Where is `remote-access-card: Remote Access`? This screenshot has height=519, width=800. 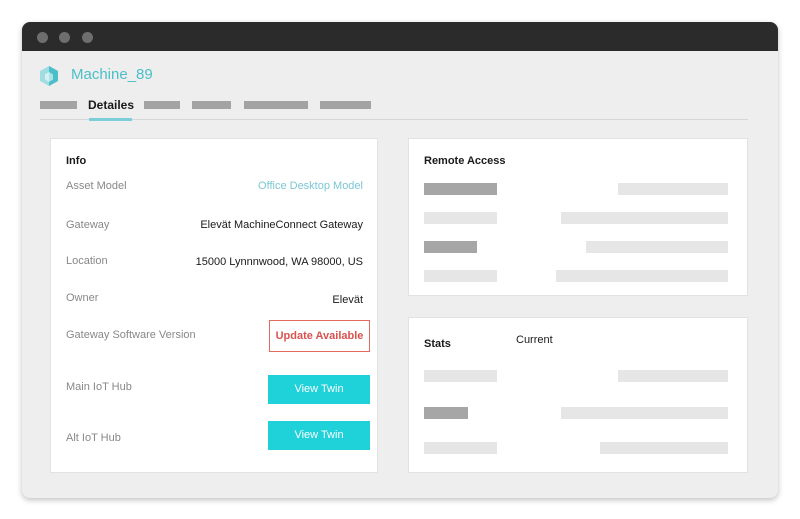 remote-access-card: Remote Access is located at coordinates (578, 217).